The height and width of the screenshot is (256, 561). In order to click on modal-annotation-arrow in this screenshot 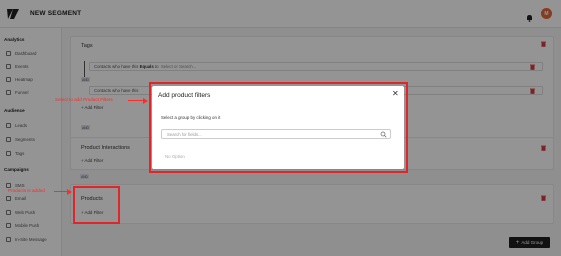, I will do `click(135, 100)`.